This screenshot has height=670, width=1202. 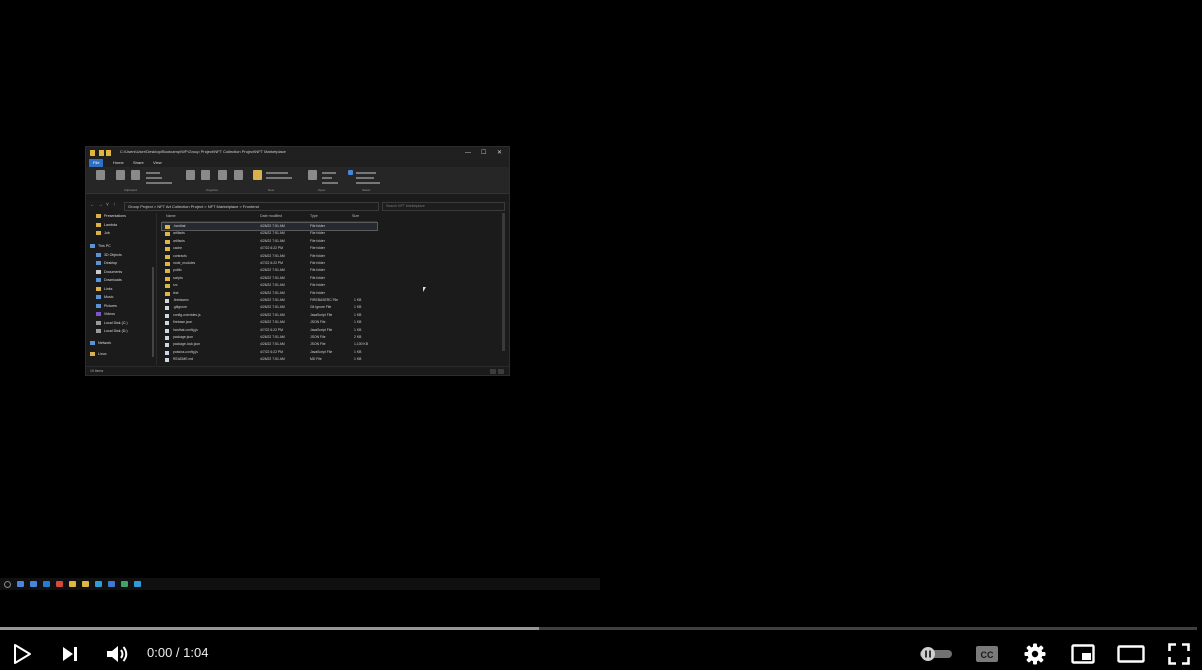 I want to click on file-row: public 4/26/22 7:51 AM File folder, so click(x=312, y=270).